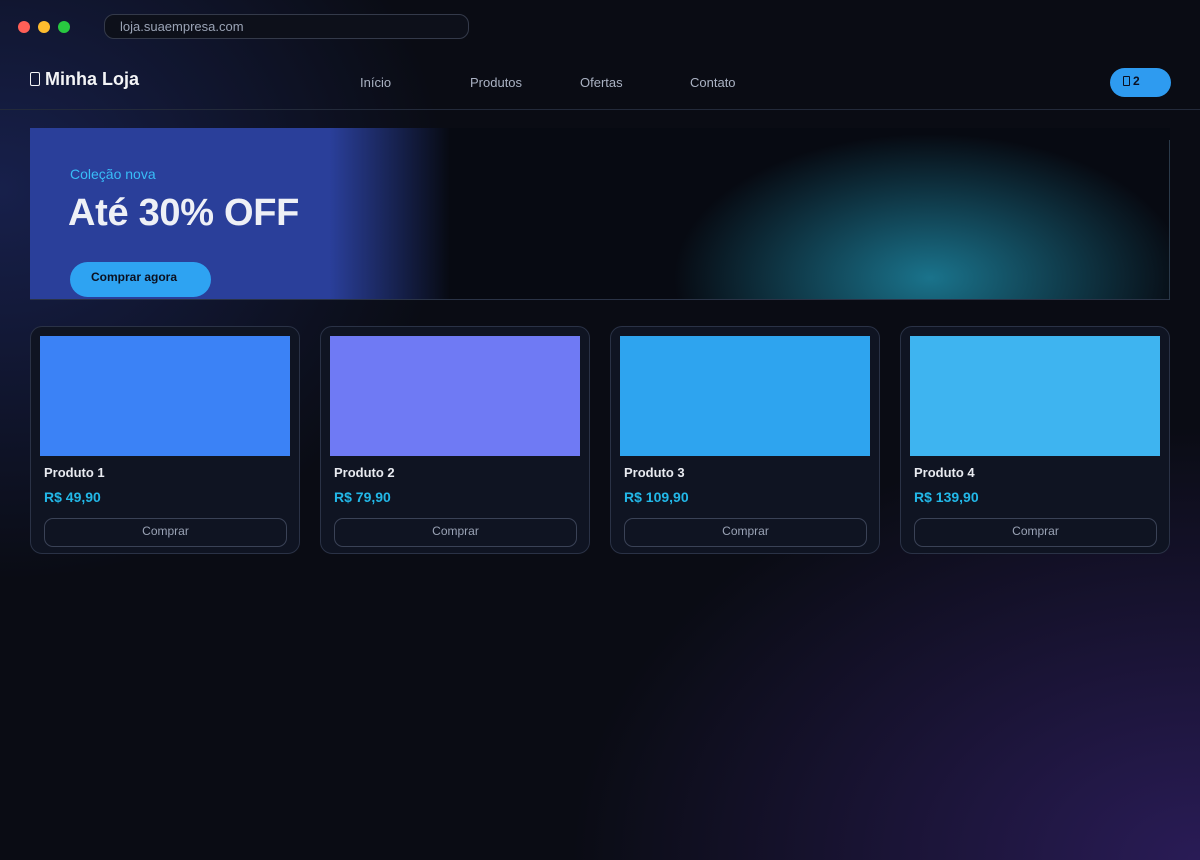 The width and height of the screenshot is (1200, 860). What do you see at coordinates (140, 279) in the screenshot?
I see `shop-now-button: Comprar agora` at bounding box center [140, 279].